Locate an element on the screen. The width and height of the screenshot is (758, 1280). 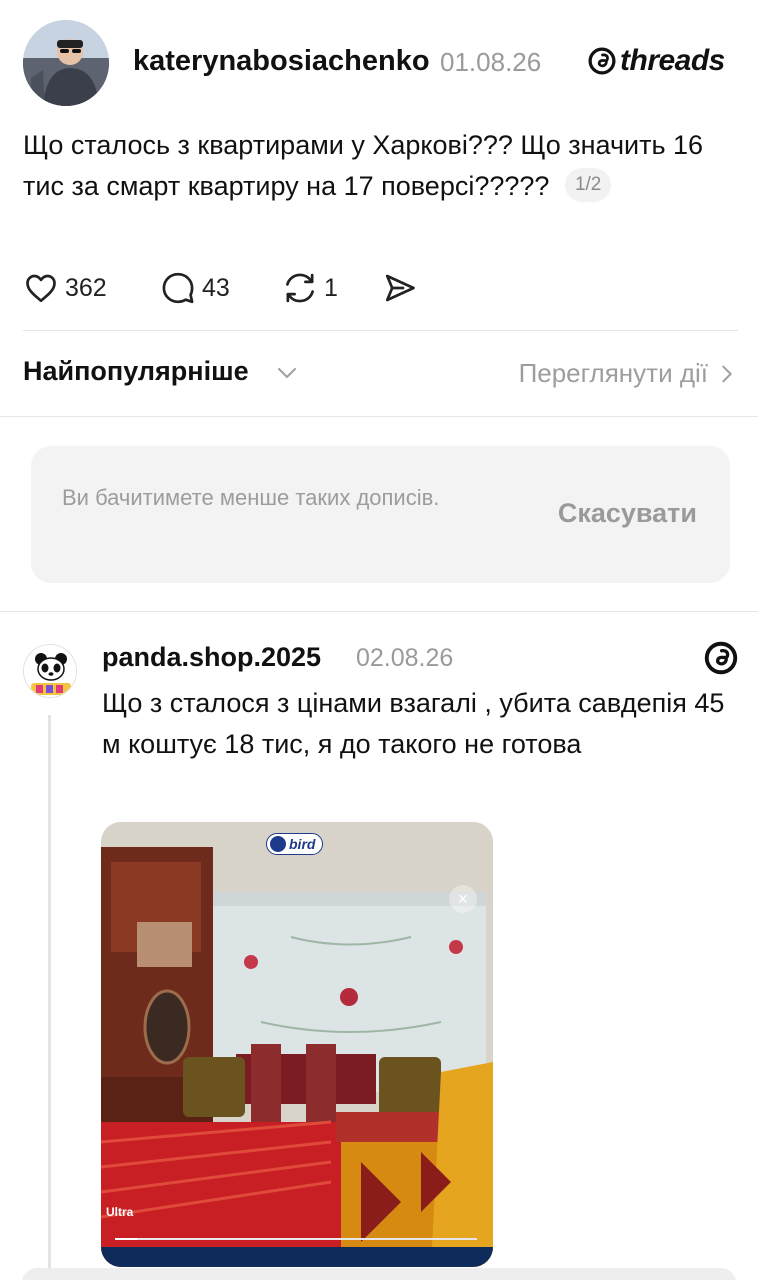
post-header: katerynabosiachenko 01.08.26 threads is located at coordinates (379, 62).